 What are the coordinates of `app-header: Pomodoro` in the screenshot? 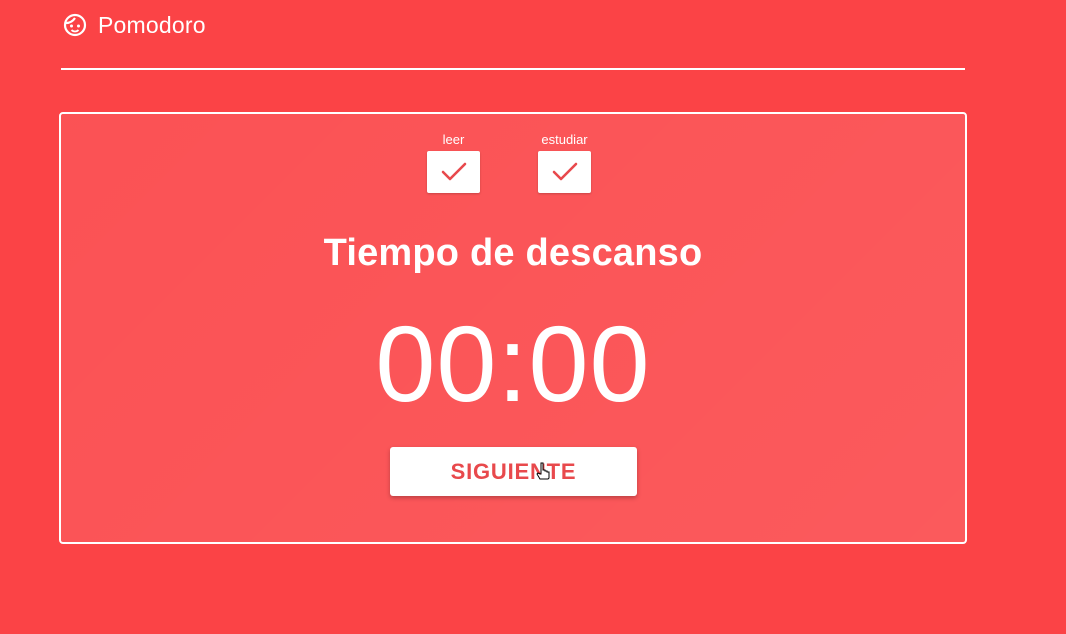 It's located at (513, 35).